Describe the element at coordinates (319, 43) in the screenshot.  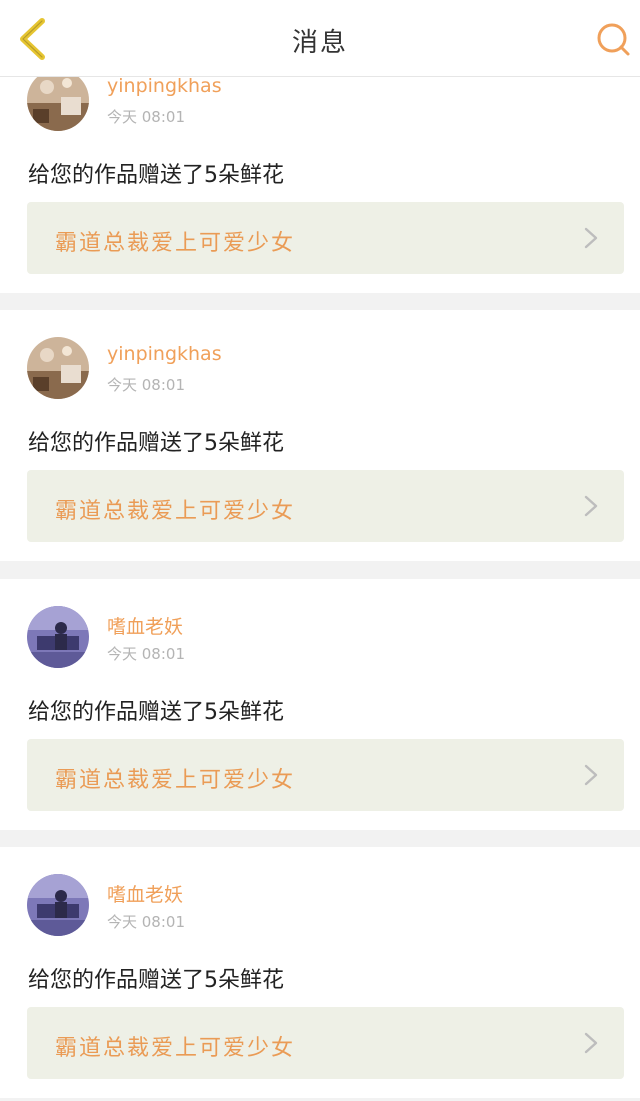
I see `page-title: 消息` at that location.